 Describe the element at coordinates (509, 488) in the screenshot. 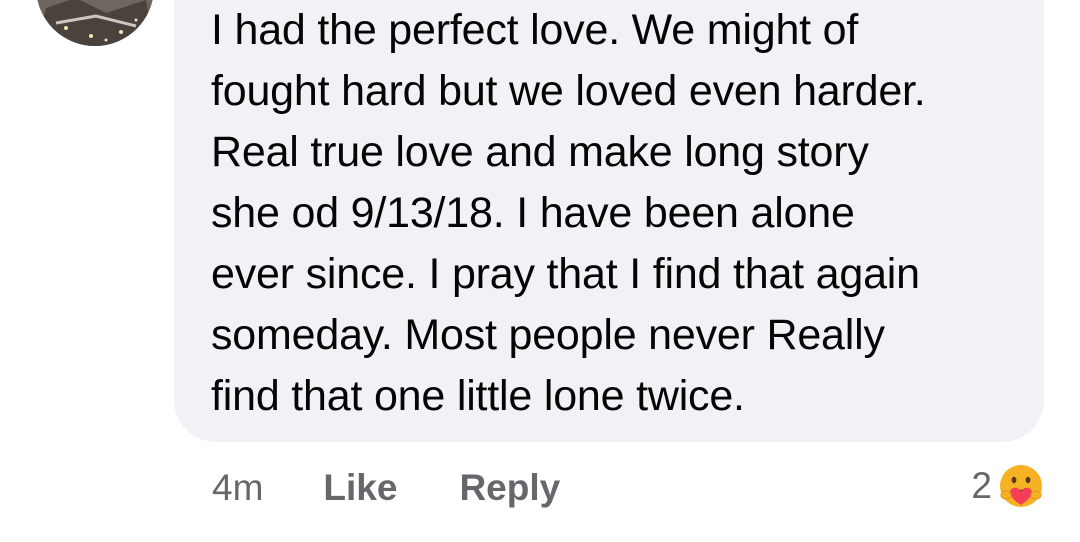

I see `reply-button: Reply` at that location.